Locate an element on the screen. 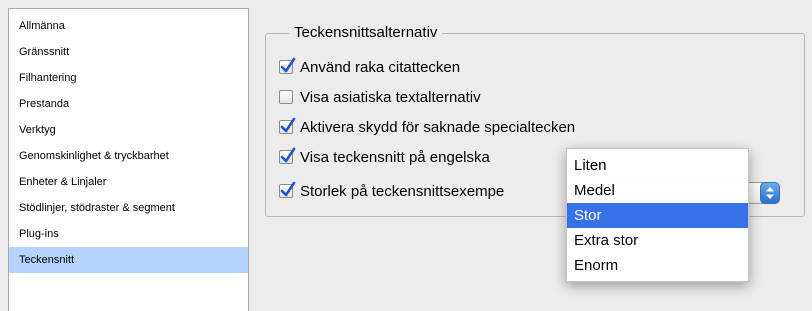 This screenshot has width=812, height=311. dropdown-item-extra-stor: Extra stor is located at coordinates (657, 240).